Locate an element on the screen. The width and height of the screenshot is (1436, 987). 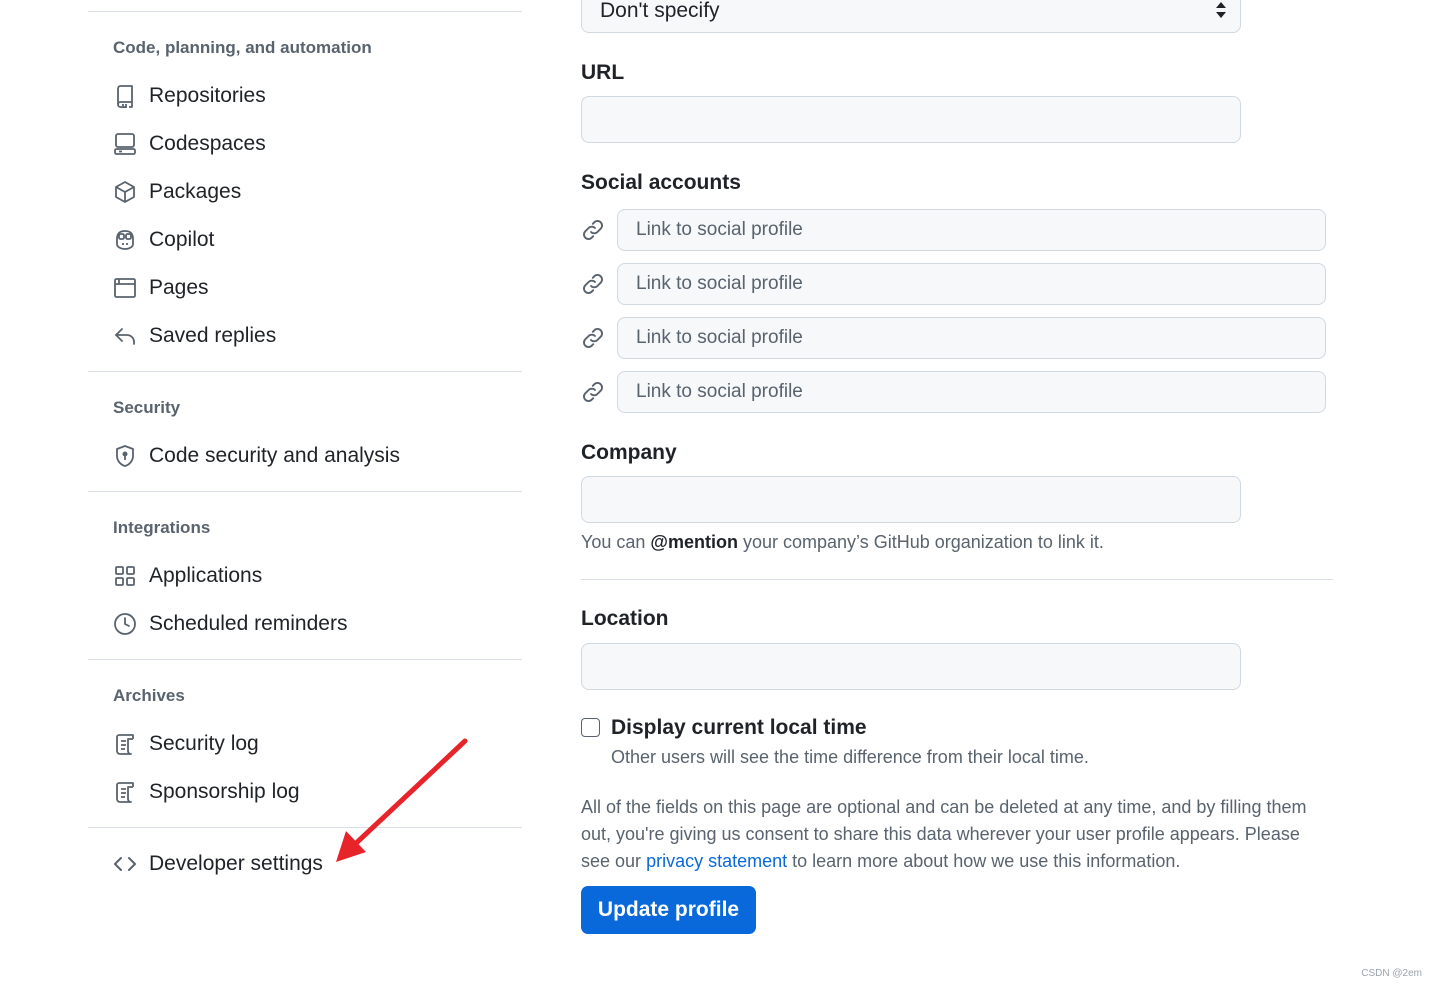
location-input is located at coordinates (911, 666).